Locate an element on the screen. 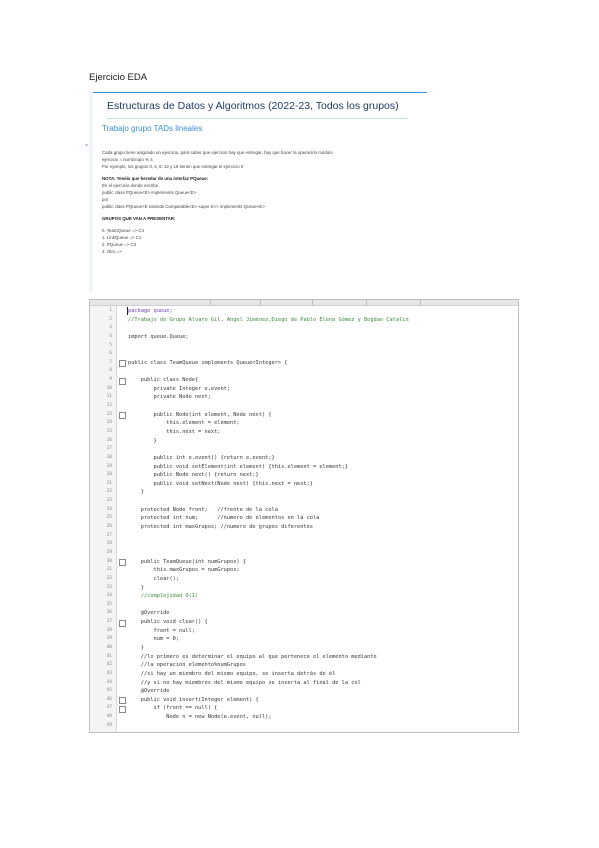 The image size is (599, 848). code-line: 4 import queue.Queue; is located at coordinates (304, 337).